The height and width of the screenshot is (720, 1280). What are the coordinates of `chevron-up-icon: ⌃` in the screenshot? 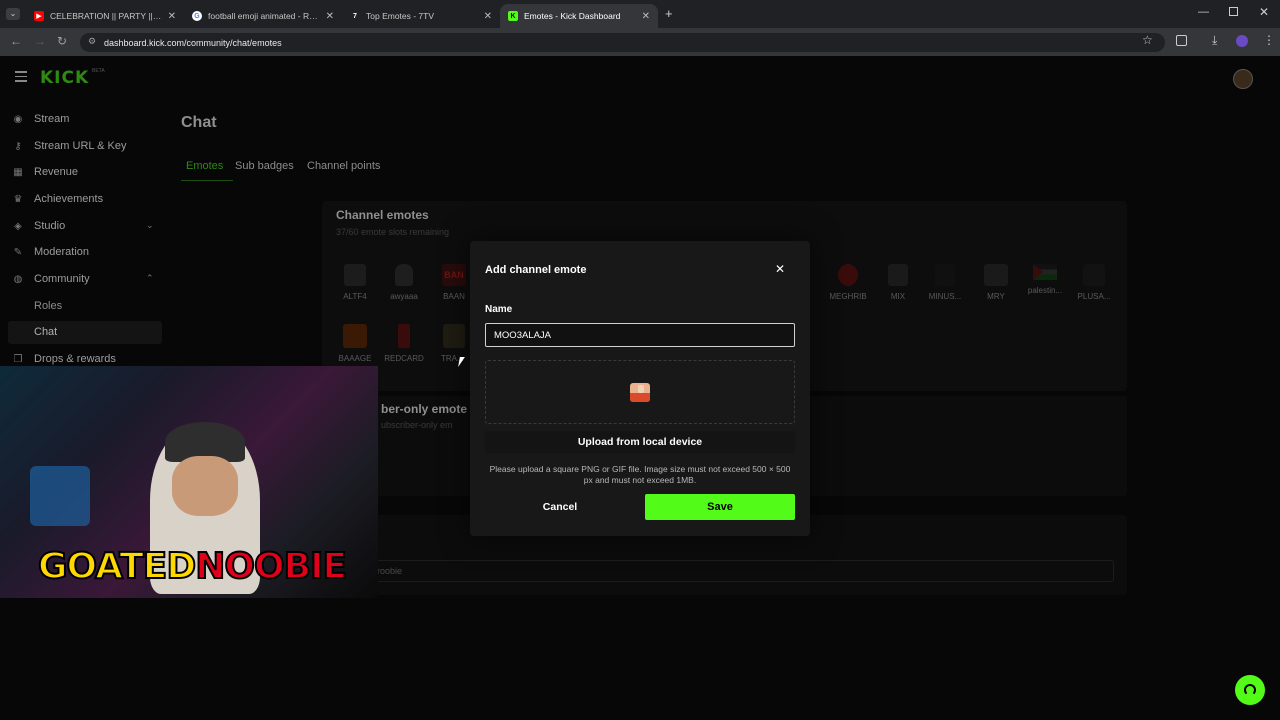 It's located at (150, 278).